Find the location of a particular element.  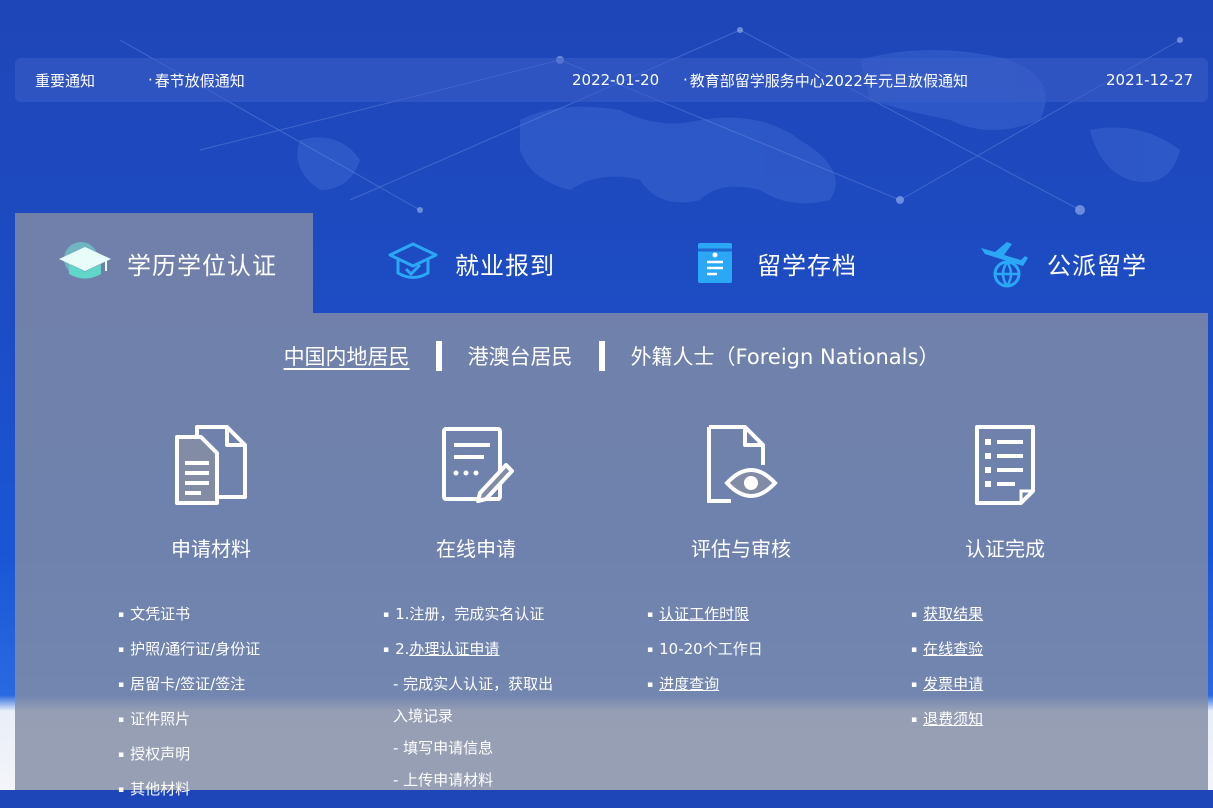

refund-notice-link: 退费须知 is located at coordinates (953, 719).